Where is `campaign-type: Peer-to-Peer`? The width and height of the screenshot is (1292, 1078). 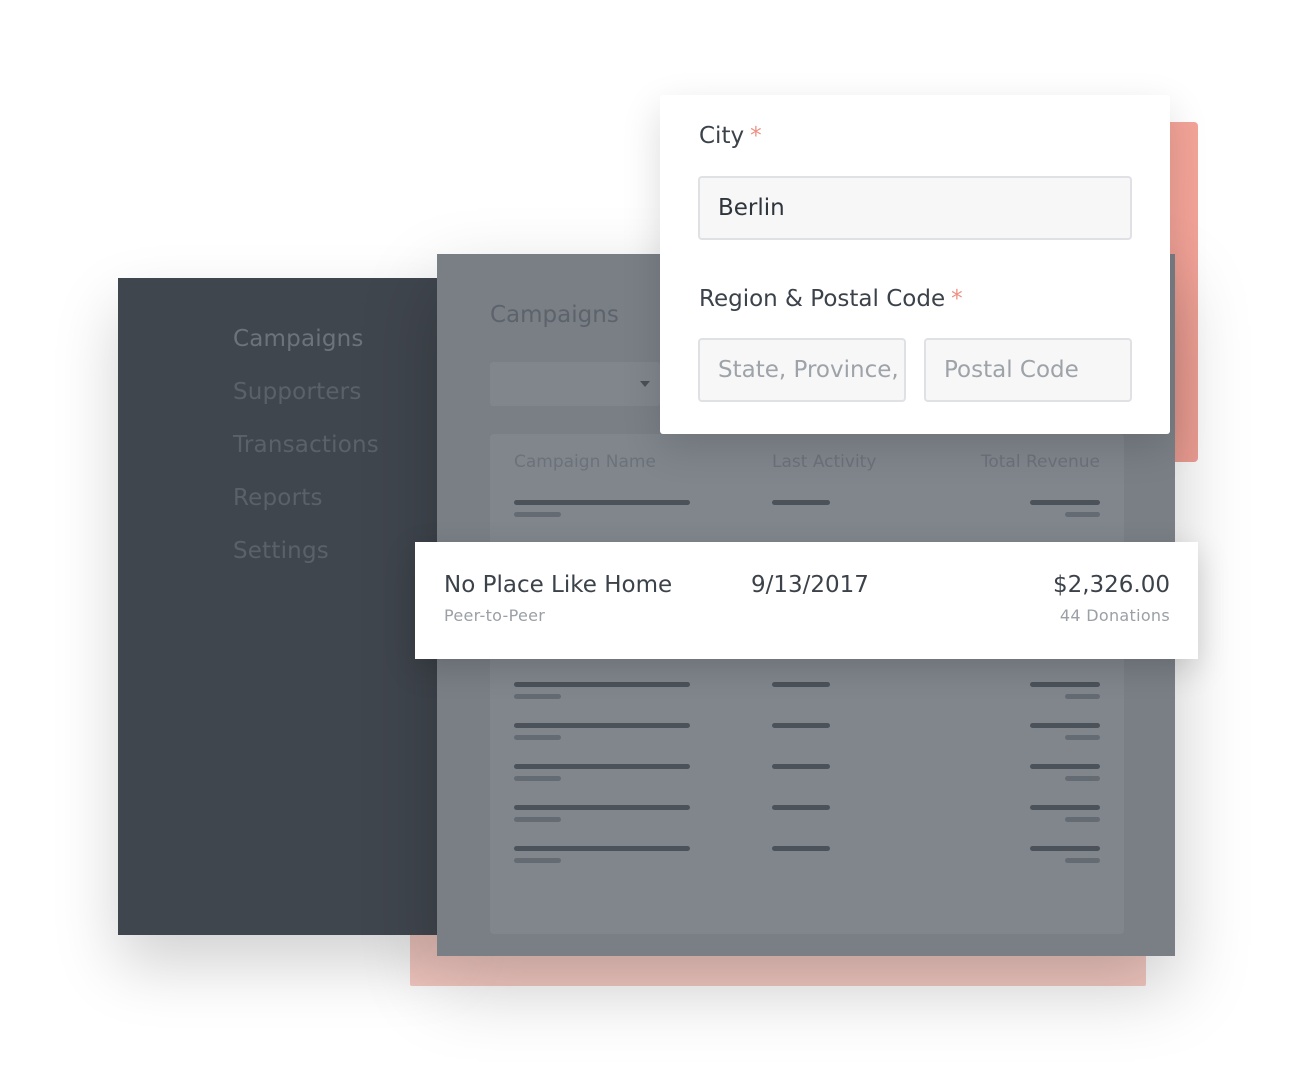
campaign-type: Peer-to-Peer is located at coordinates (495, 615).